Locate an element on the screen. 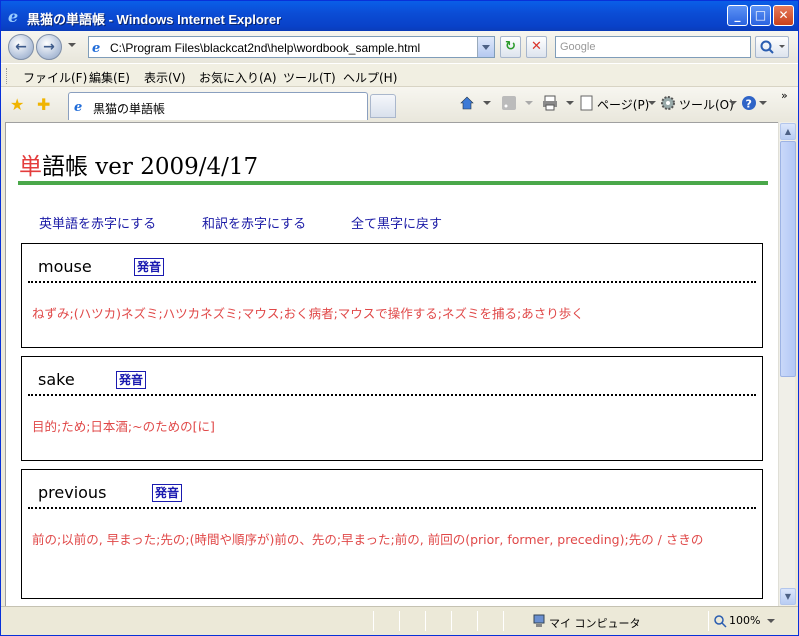  scroll-thumb is located at coordinates (788, 259).